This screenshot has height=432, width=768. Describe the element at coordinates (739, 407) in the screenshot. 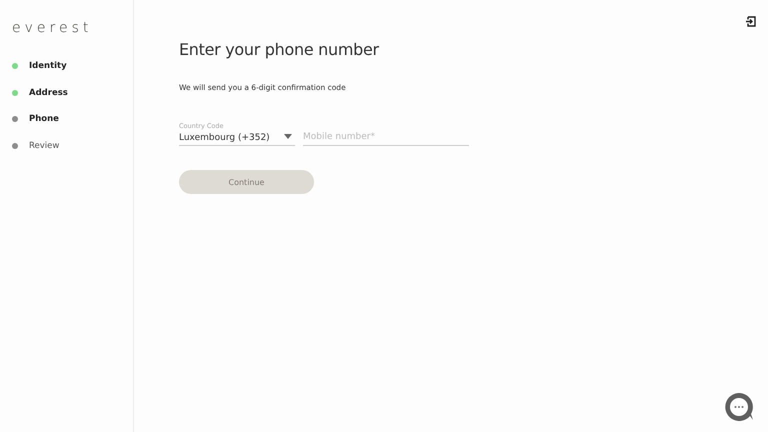

I see `chat-icon` at that location.